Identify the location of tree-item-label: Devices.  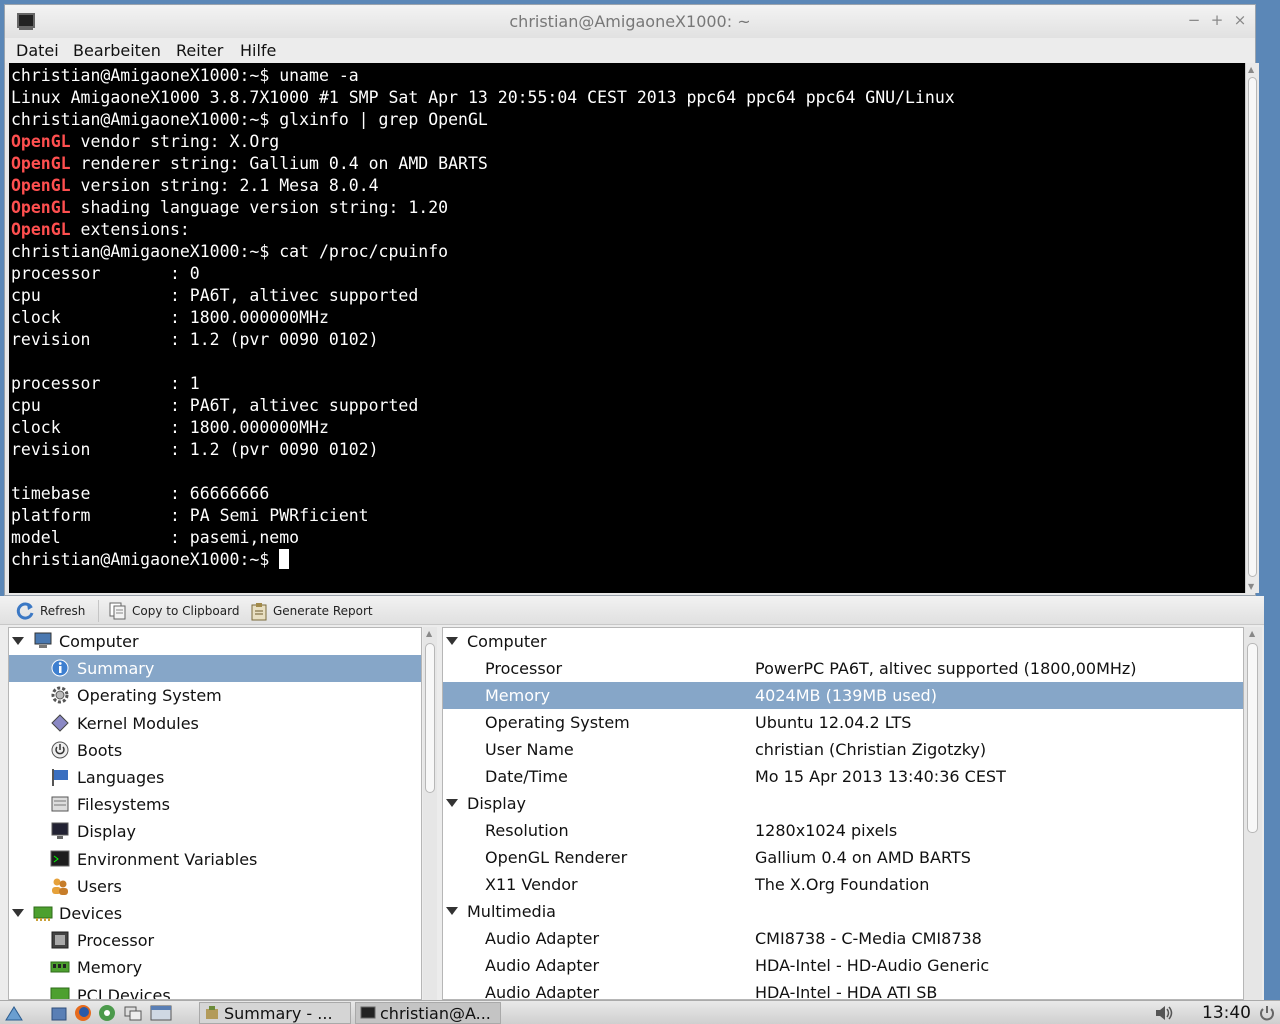
(91, 913).